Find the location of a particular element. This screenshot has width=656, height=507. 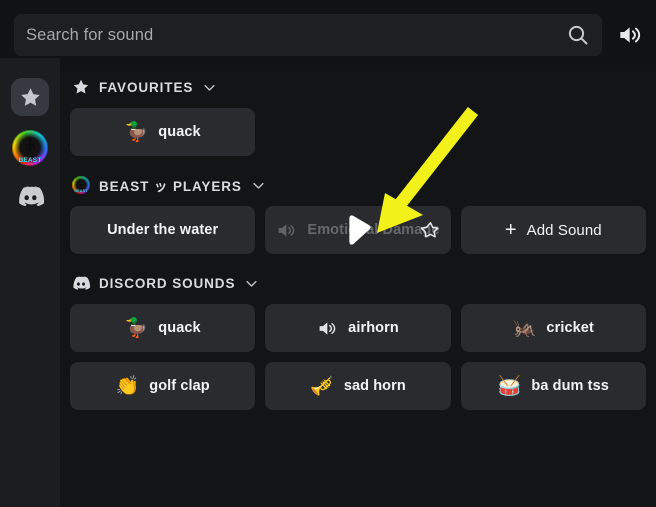

sidebar-item-favourites is located at coordinates (30, 97).